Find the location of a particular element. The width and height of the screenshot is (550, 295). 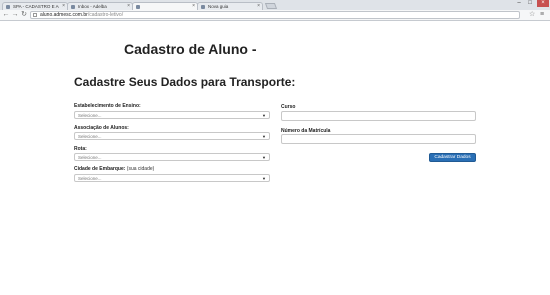

select-associacao: Selecione... ▼ is located at coordinates (172, 136).